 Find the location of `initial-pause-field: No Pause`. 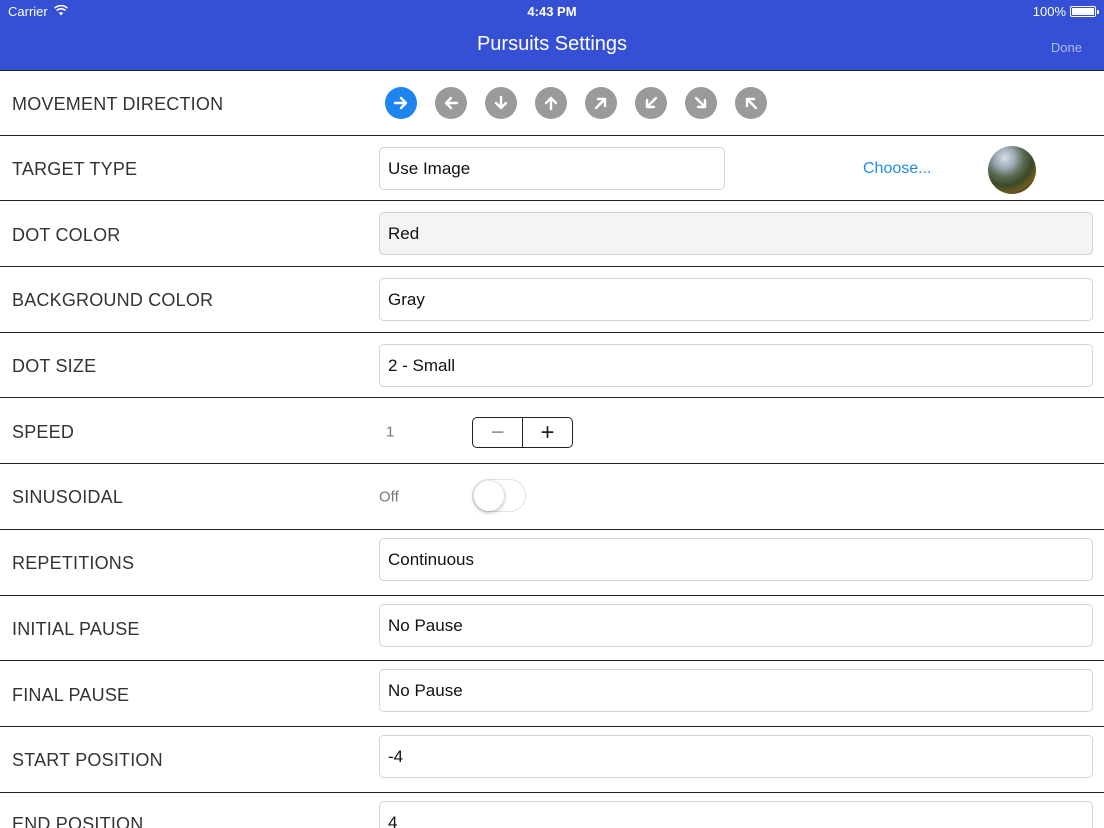

initial-pause-field: No Pause is located at coordinates (736, 625).